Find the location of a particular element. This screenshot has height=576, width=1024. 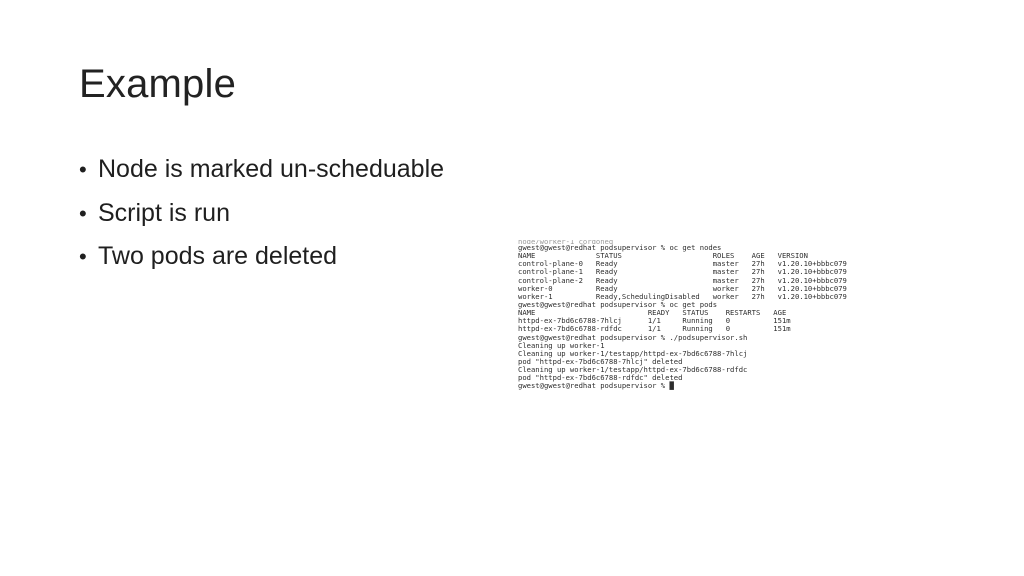

bullet-text: Node is marked un-scheduable is located at coordinates (271, 169).